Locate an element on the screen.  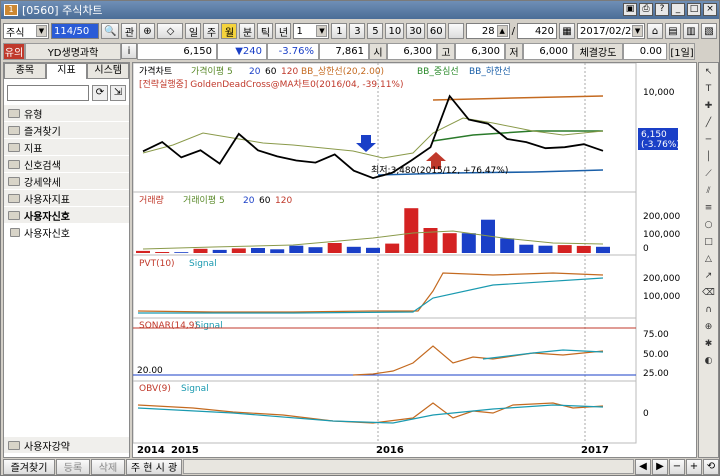
count-input: 28 ▲ is located at coordinates (487, 31).